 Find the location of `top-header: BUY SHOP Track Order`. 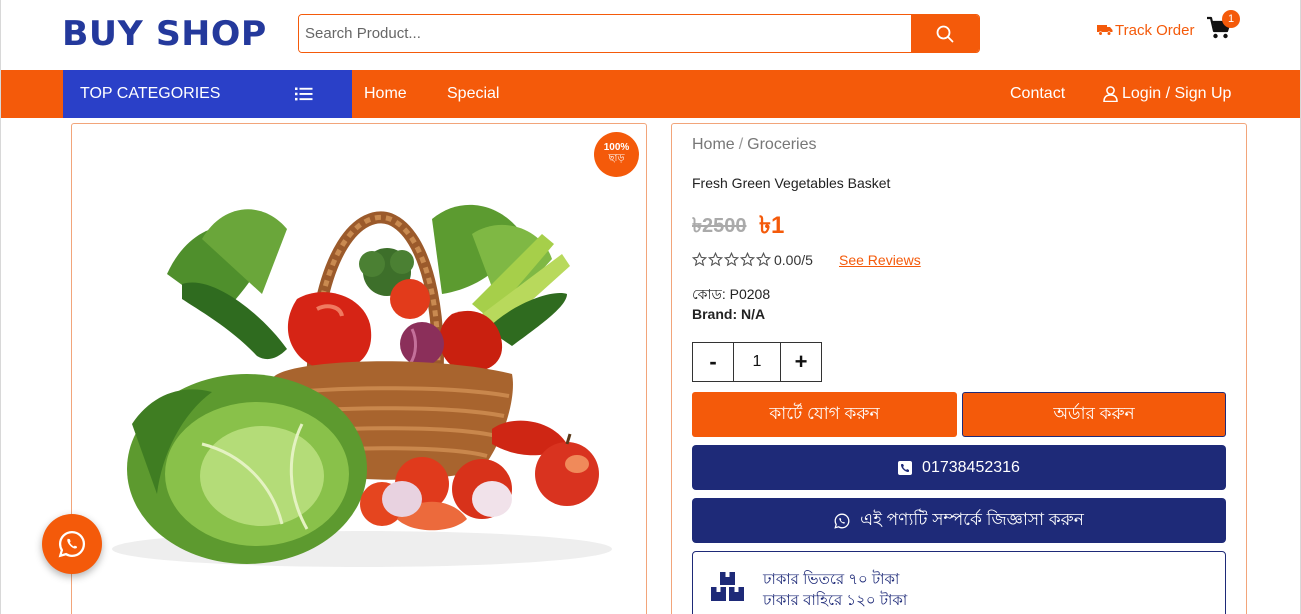

top-header: BUY SHOP Track Order is located at coordinates (650, 35).